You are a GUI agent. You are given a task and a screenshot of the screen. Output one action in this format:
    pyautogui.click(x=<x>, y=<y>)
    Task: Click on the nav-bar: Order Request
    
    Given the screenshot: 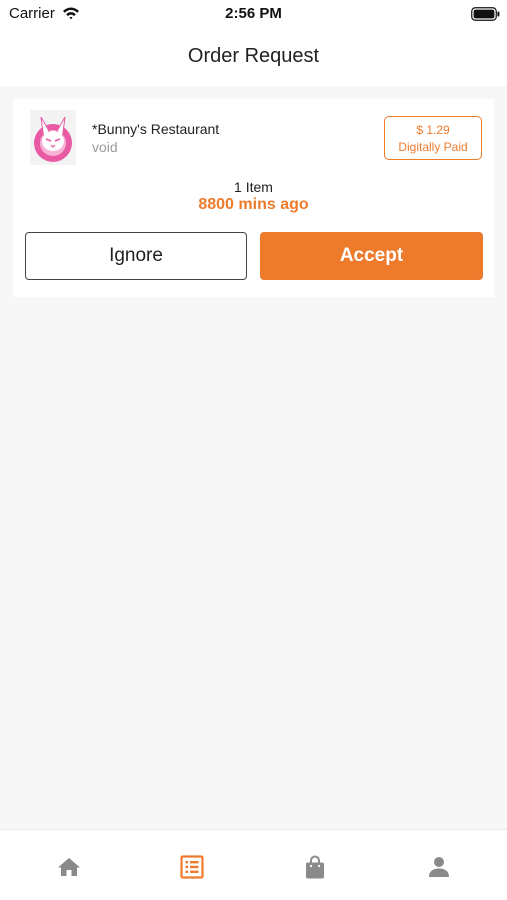 What is the action you would take?
    pyautogui.click(x=253, y=58)
    